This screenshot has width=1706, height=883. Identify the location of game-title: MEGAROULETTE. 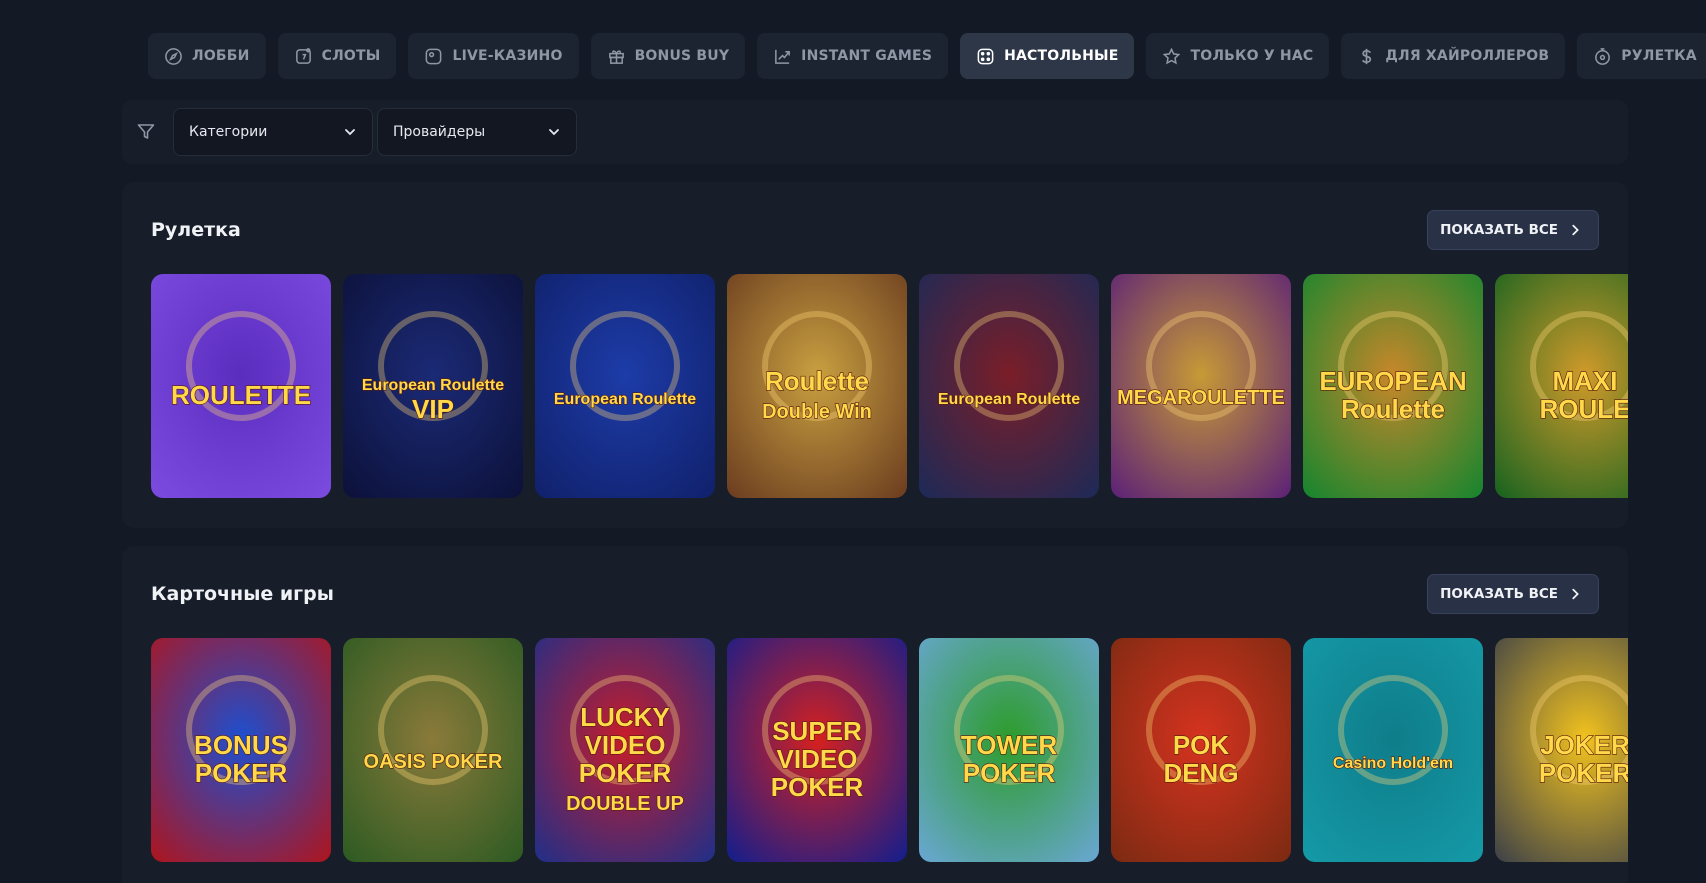
(1201, 398).